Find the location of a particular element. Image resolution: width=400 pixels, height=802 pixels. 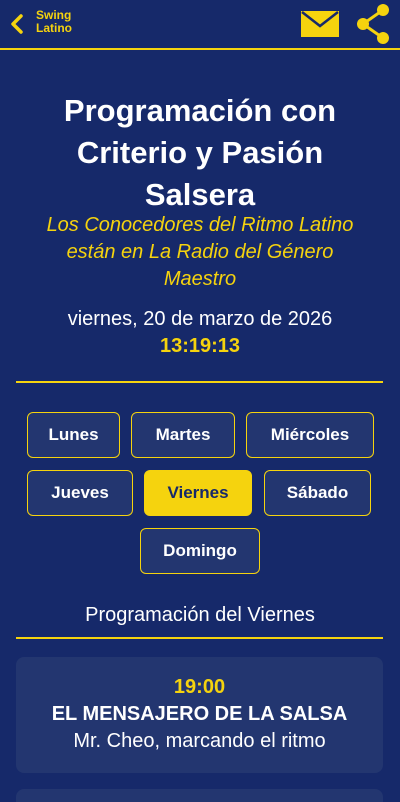

share-icon is located at coordinates (373, 24).